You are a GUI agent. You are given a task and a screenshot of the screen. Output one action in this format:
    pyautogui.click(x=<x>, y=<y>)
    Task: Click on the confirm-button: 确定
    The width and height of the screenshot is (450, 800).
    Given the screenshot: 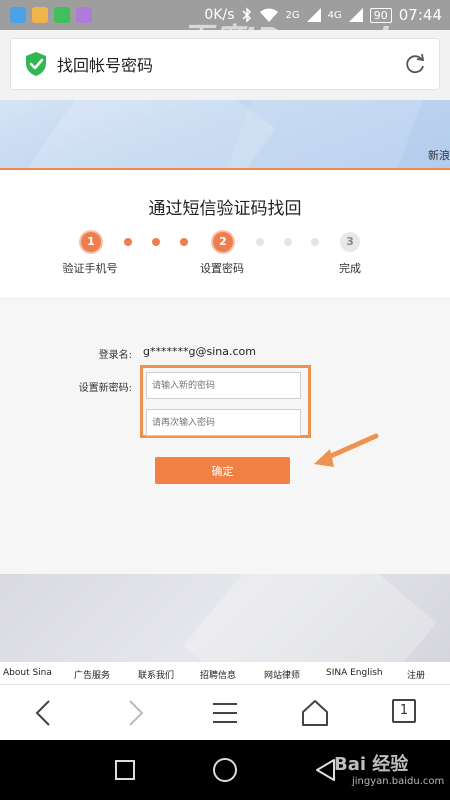 What is the action you would take?
    pyautogui.click(x=222, y=470)
    